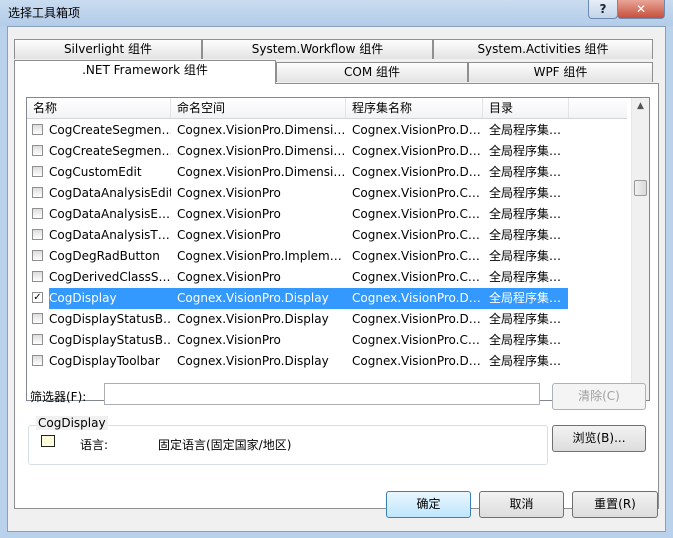  I want to click on row-name: CogCustomEdit, so click(95, 172).